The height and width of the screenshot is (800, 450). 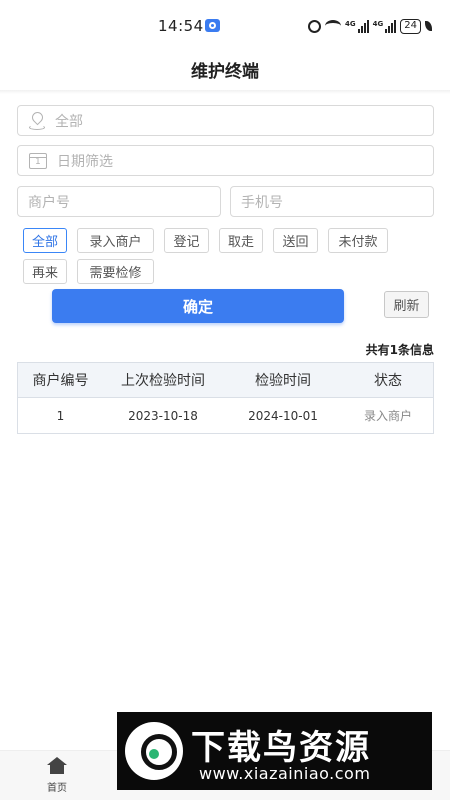 What do you see at coordinates (119, 201) in the screenshot?
I see `merchant-number-input: 商户号` at bounding box center [119, 201].